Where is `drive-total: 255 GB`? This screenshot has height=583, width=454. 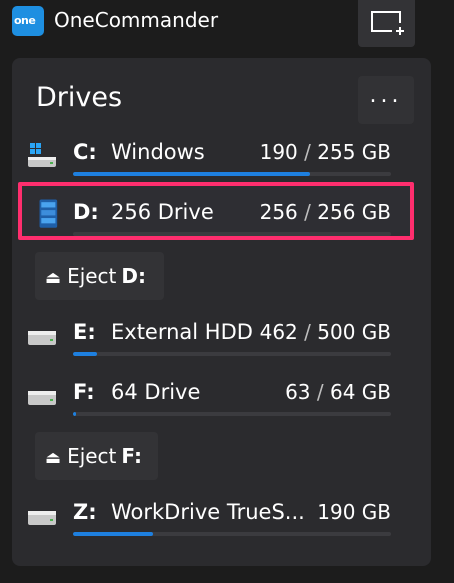
drive-total: 255 GB is located at coordinates (354, 152).